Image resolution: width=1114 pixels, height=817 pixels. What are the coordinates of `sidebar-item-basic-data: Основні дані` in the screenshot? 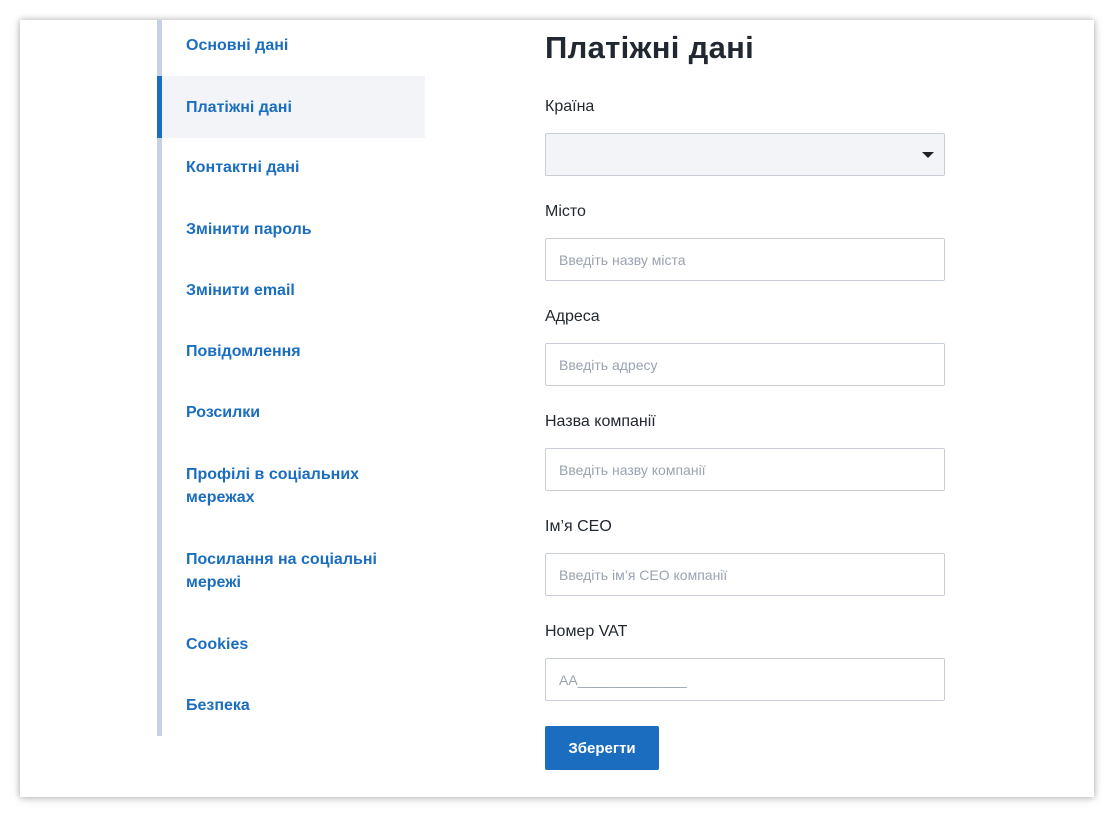 It's located at (291, 45).